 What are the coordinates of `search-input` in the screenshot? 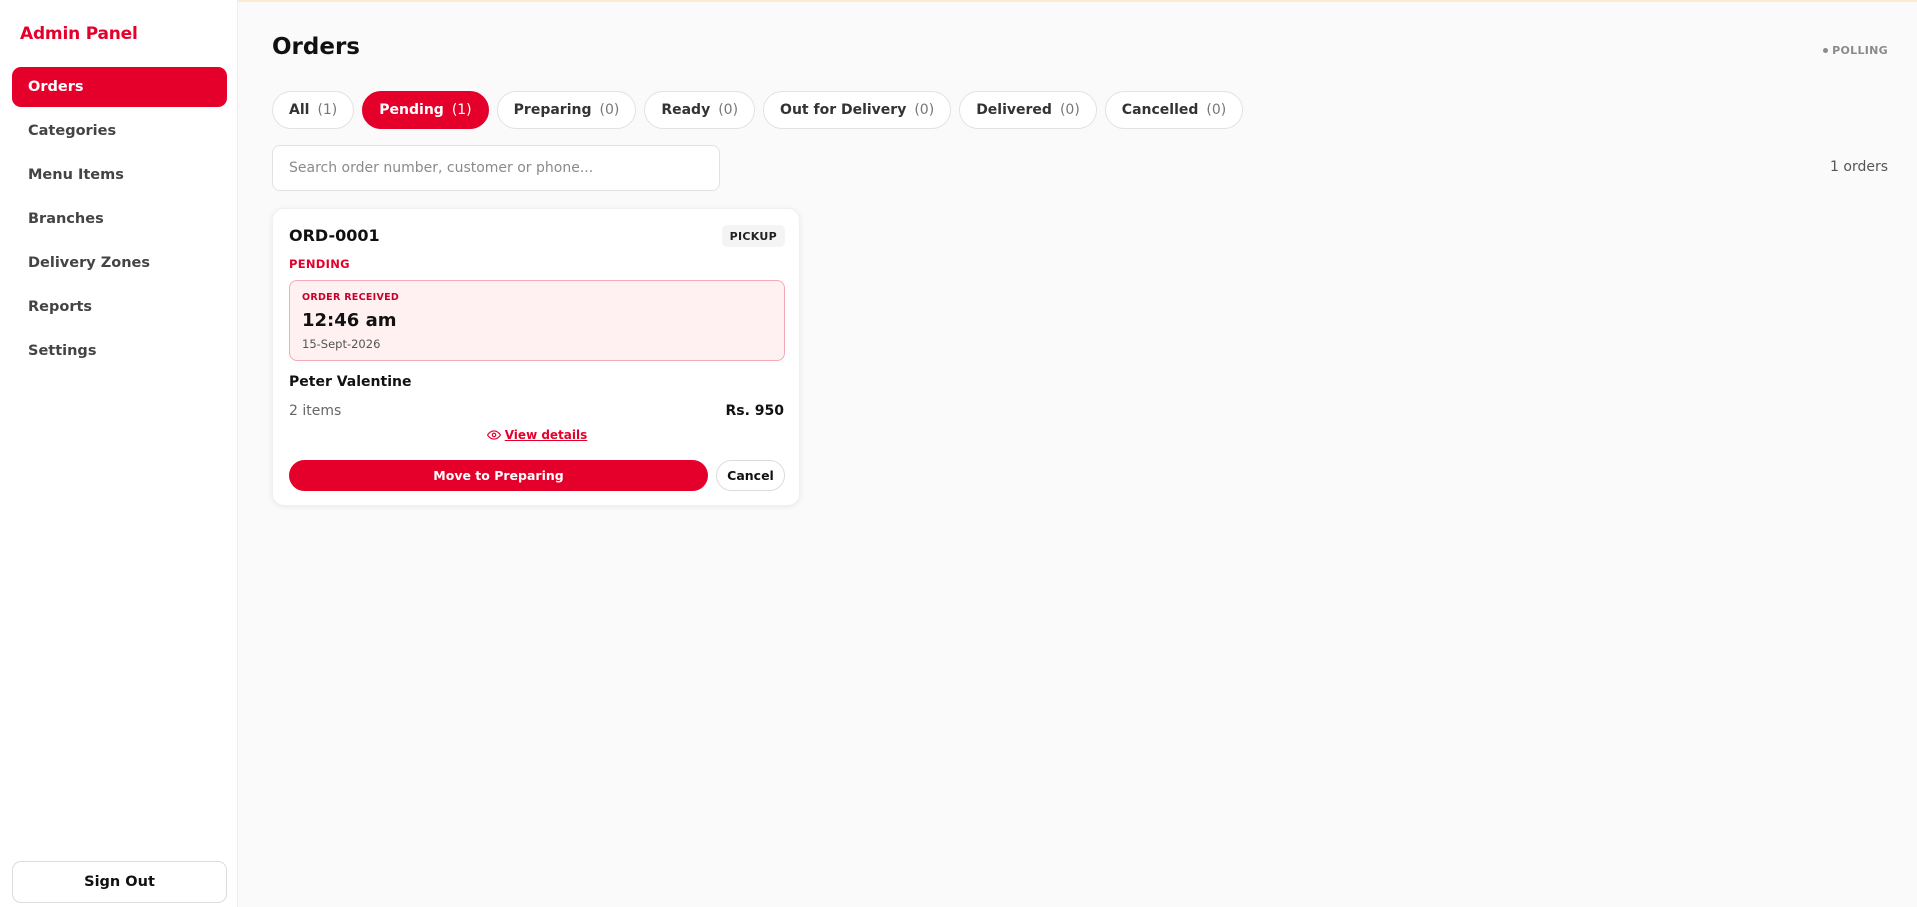 It's located at (496, 168).